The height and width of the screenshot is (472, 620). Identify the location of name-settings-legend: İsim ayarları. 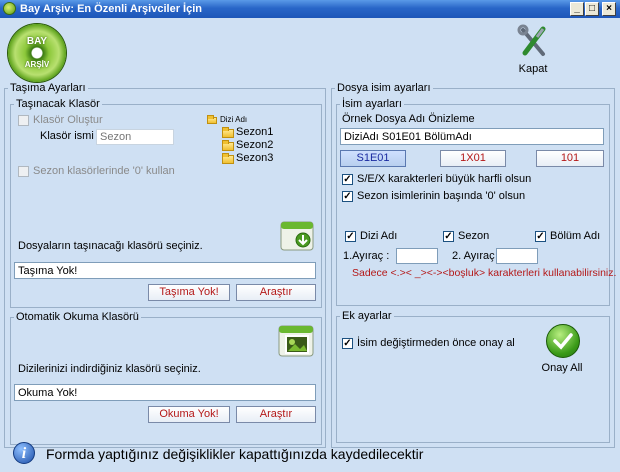
(372, 104).